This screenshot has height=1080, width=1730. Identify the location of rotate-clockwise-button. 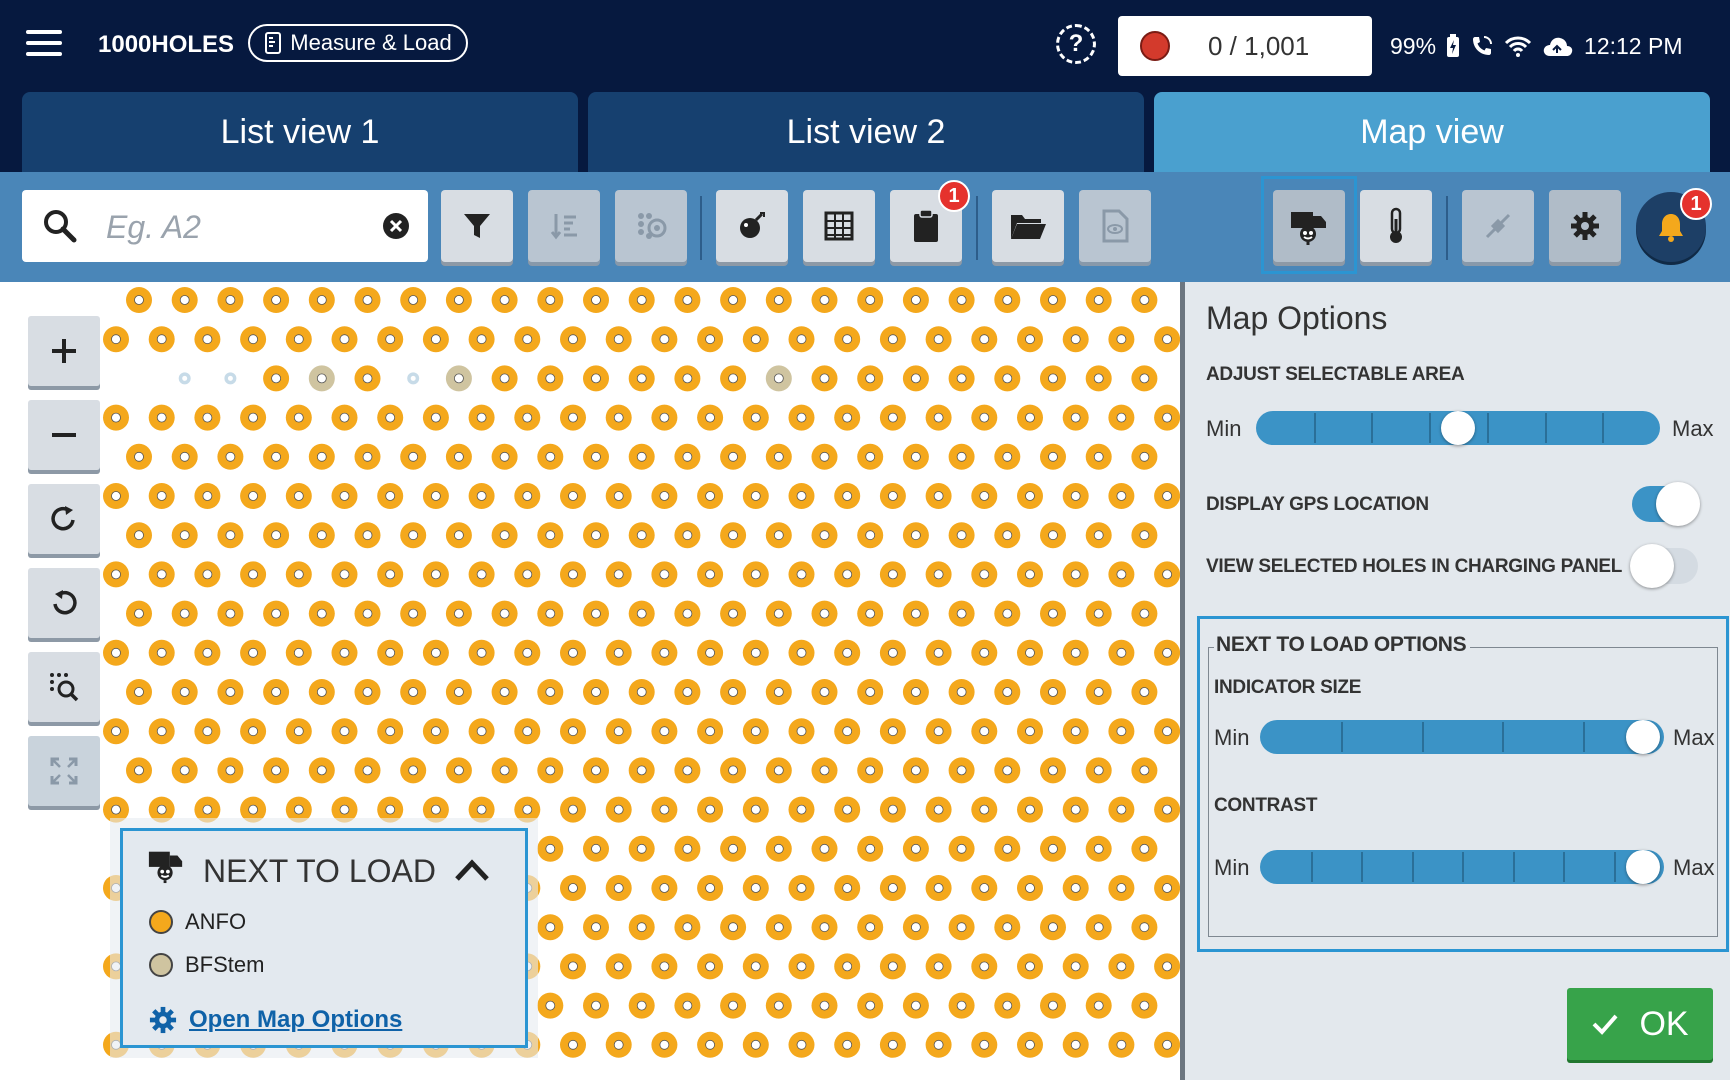
(64, 519).